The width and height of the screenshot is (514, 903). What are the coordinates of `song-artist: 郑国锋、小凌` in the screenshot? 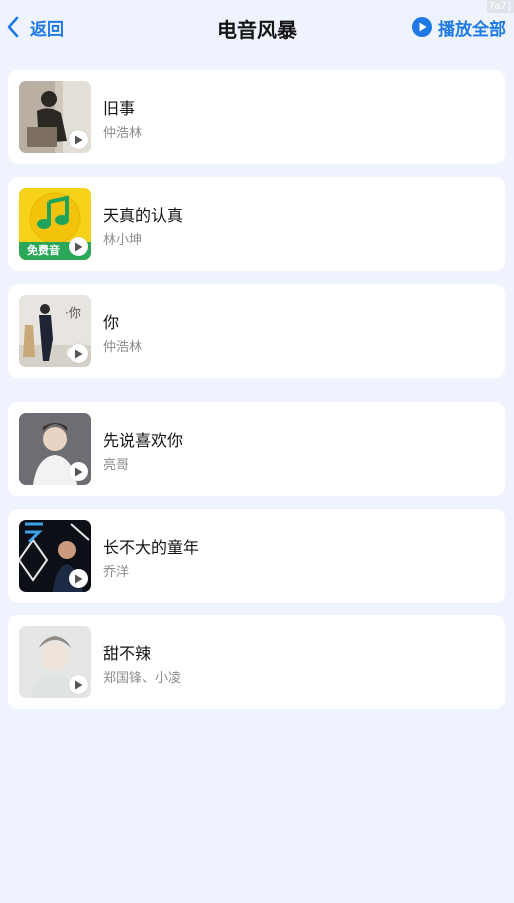 It's located at (142, 678).